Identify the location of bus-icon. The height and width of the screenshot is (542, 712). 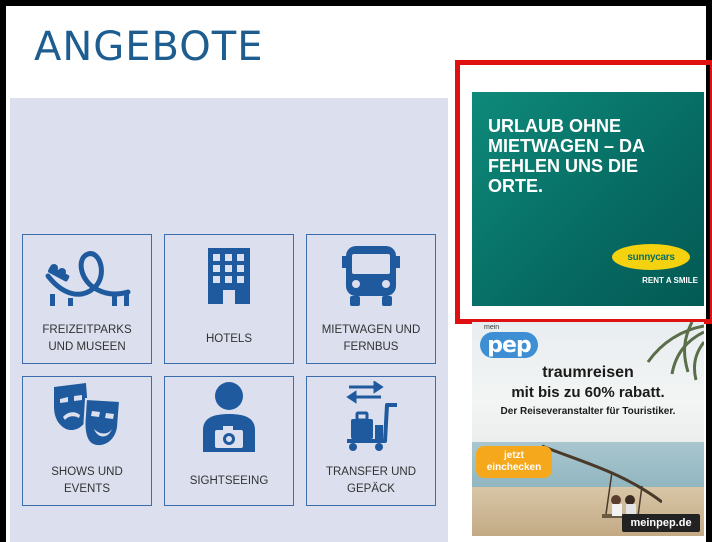
(371, 276).